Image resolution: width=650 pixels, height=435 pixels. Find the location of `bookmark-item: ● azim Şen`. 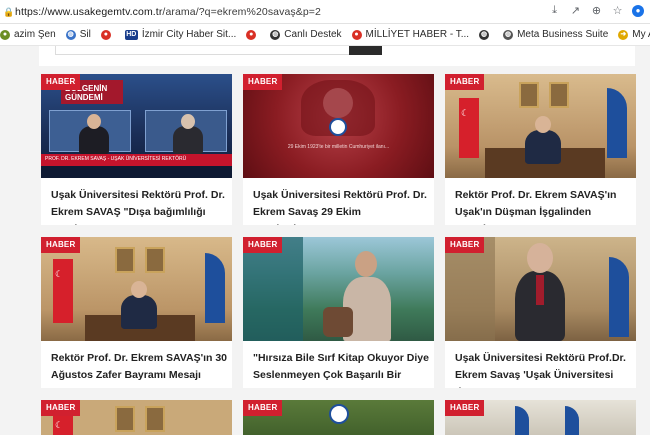

bookmark-item: ● azim Şen is located at coordinates (28, 34).